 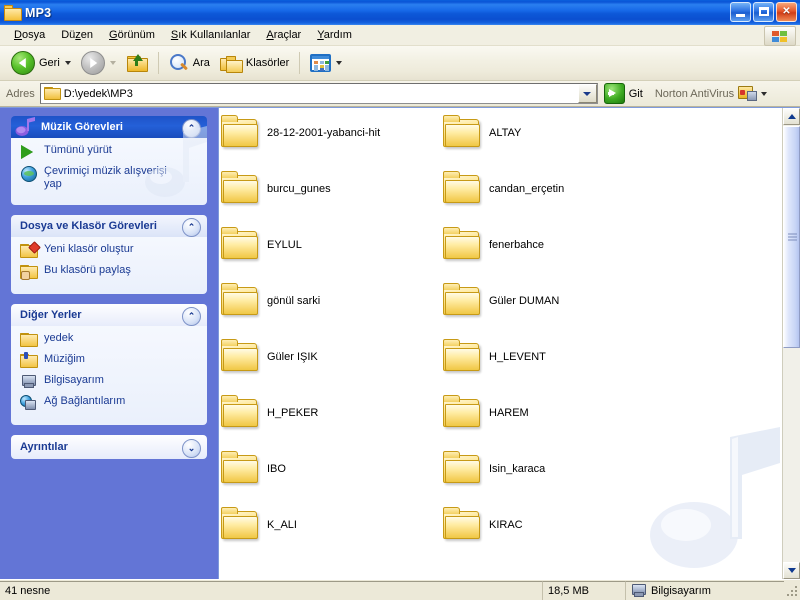 I want to click on panel-header-ayrintilar: Ayrıntılar ⌄, so click(x=109, y=447).